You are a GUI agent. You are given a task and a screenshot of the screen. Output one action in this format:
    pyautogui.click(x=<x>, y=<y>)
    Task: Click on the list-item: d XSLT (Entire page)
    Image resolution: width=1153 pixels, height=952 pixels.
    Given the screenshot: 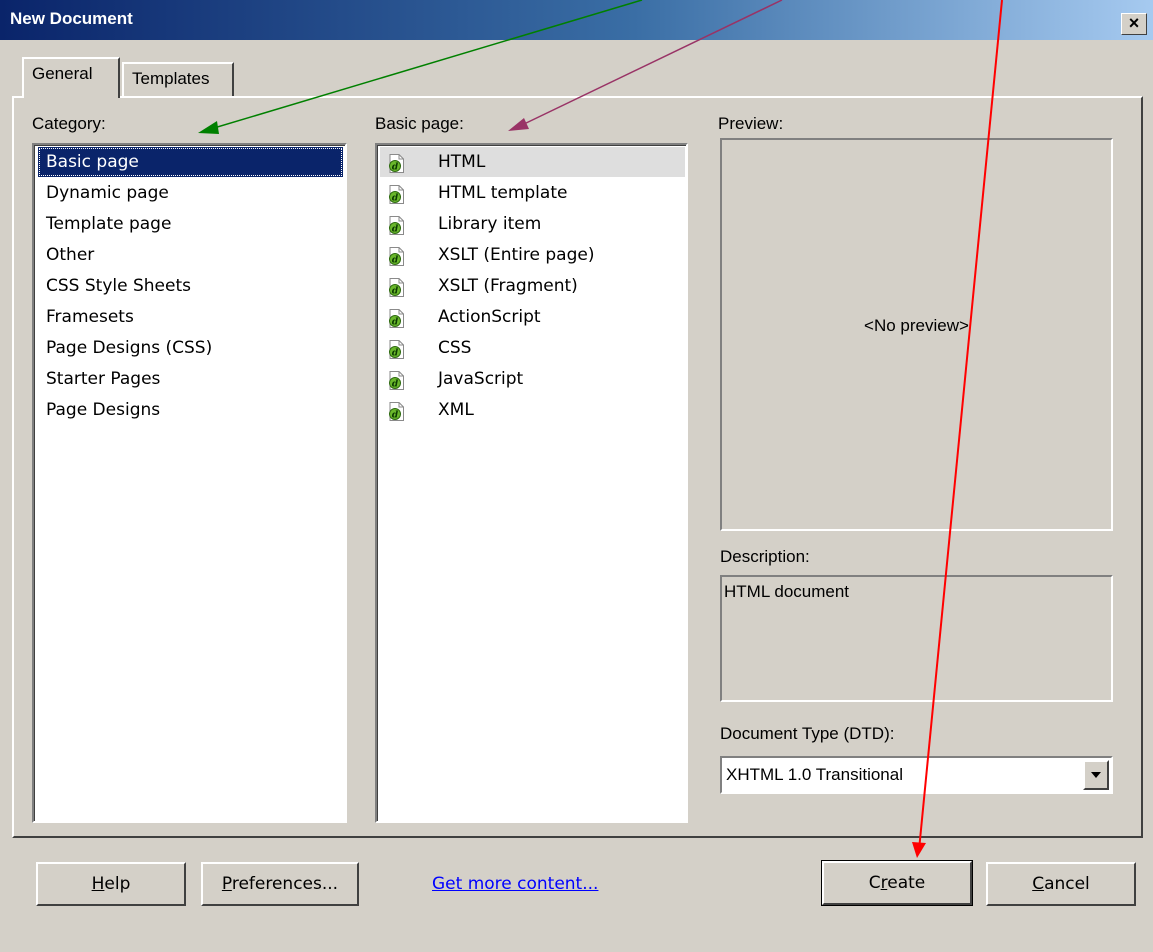 What is the action you would take?
    pyautogui.click(x=532, y=255)
    